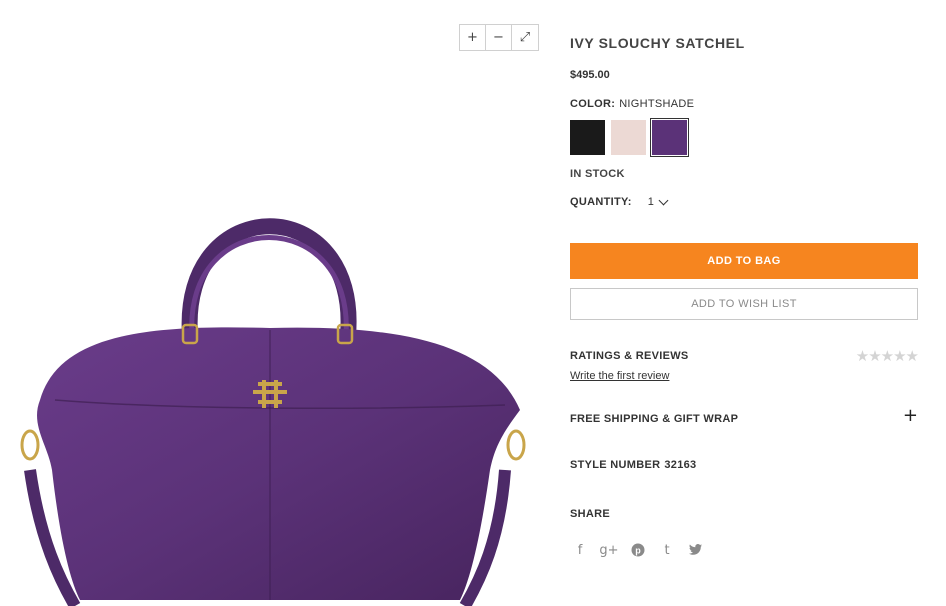 Image resolution: width=946 pixels, height=606 pixels. I want to click on social-icons: f g+ p t, so click(638, 550).